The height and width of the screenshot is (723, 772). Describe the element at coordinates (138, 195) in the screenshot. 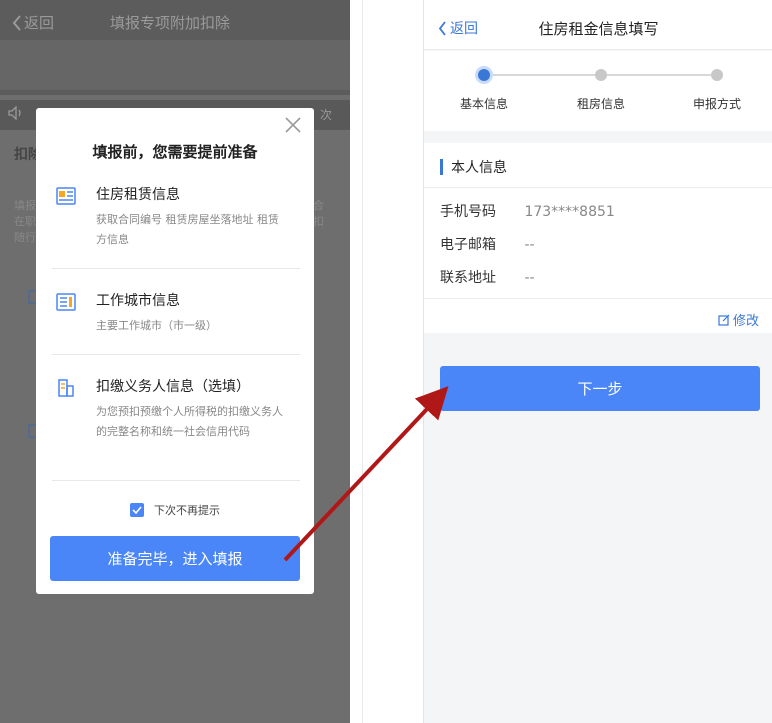

I see `info-item-title: 住房租赁信息` at that location.